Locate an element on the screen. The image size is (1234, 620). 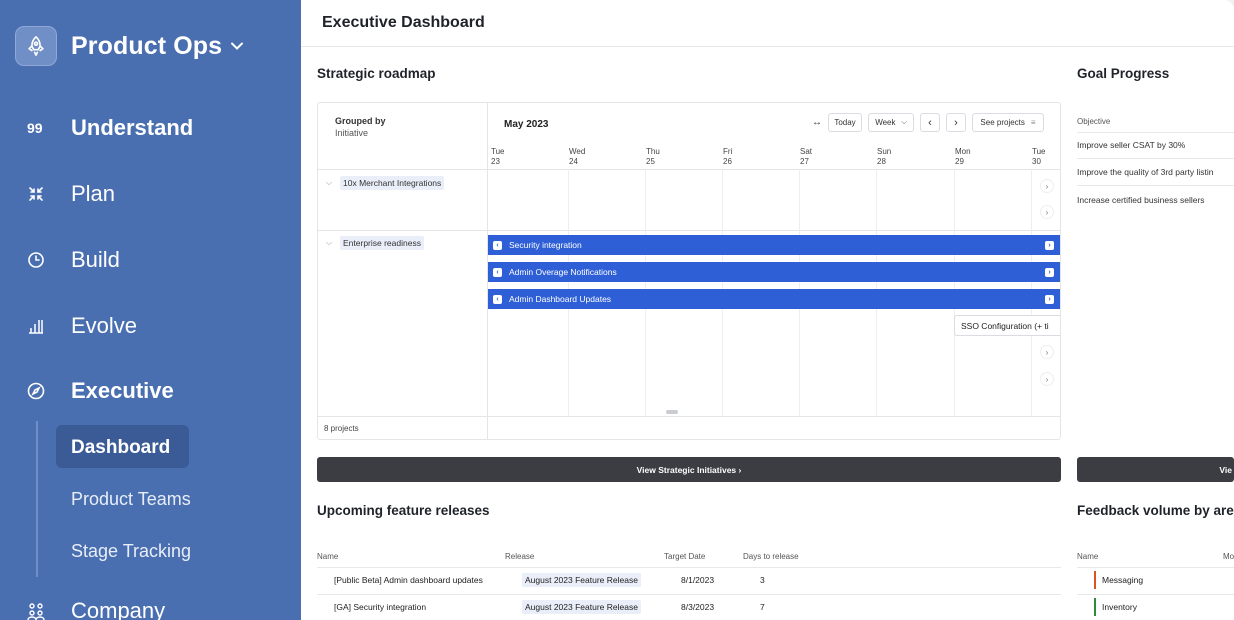
day-date: 30 is located at coordinates (1036, 161).